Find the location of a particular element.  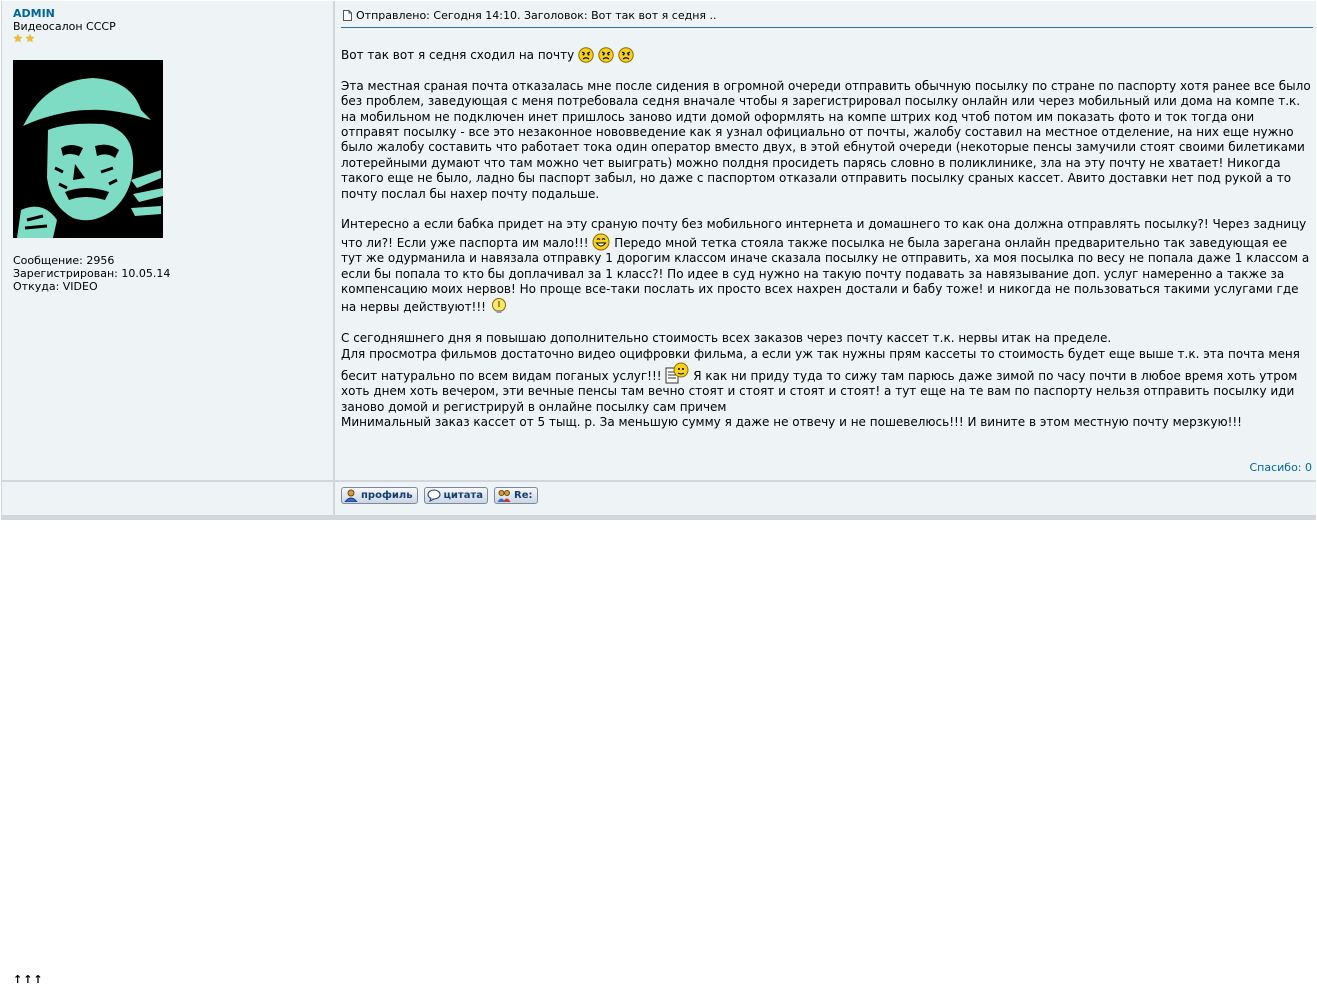

author-name: ADMIN is located at coordinates (34, 13).